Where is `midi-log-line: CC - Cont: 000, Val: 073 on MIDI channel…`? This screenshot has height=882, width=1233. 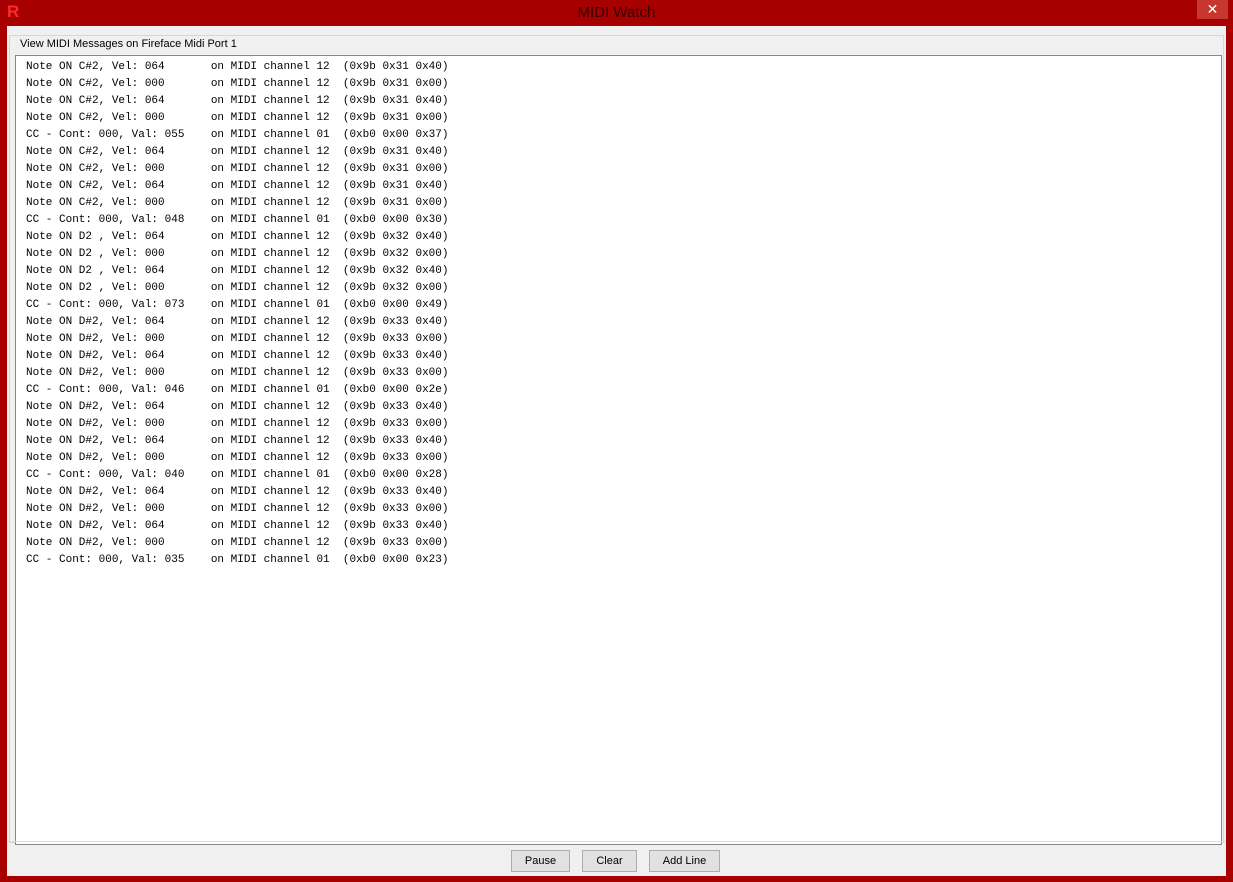
midi-log-line: CC - Cont: 000, Val: 073 on MIDI channel… is located at coordinates (237, 305).